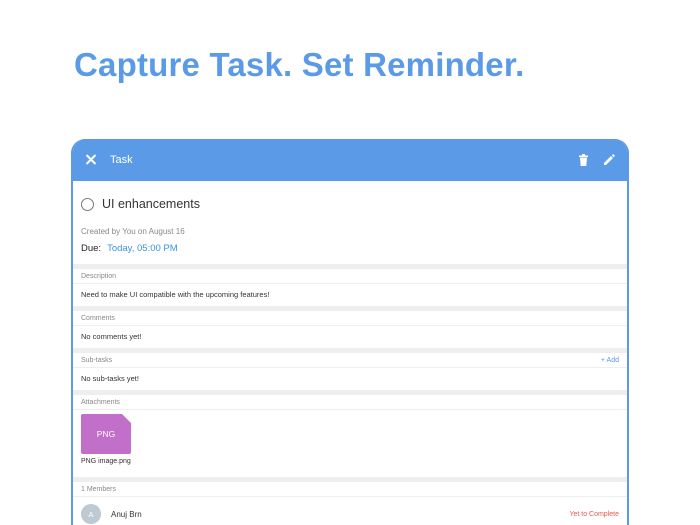 The image size is (700, 525). What do you see at coordinates (142, 248) in the screenshot?
I see `due-value: Today, 05:00 PM` at bounding box center [142, 248].